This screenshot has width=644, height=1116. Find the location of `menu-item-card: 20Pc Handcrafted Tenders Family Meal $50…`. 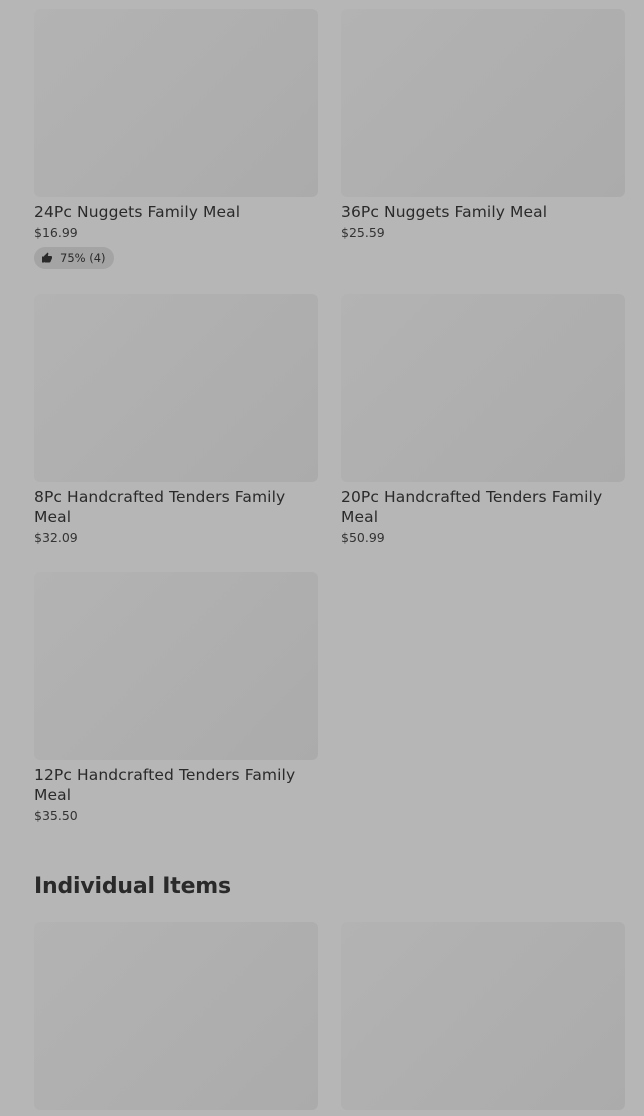

menu-item-card: 20Pc Handcrafted Tenders Family Meal $50… is located at coordinates (483, 420).